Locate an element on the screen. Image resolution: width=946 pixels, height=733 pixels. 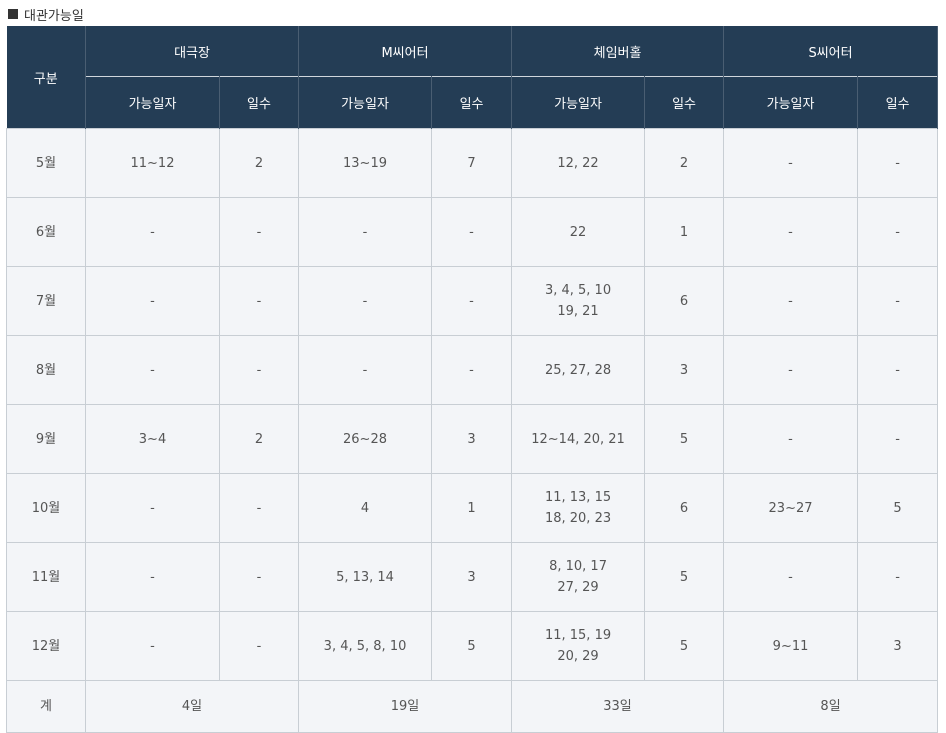
table-row: 9월 3~4 2 26~28 3 12~14, 20, 21 5 - - is located at coordinates (472, 439).